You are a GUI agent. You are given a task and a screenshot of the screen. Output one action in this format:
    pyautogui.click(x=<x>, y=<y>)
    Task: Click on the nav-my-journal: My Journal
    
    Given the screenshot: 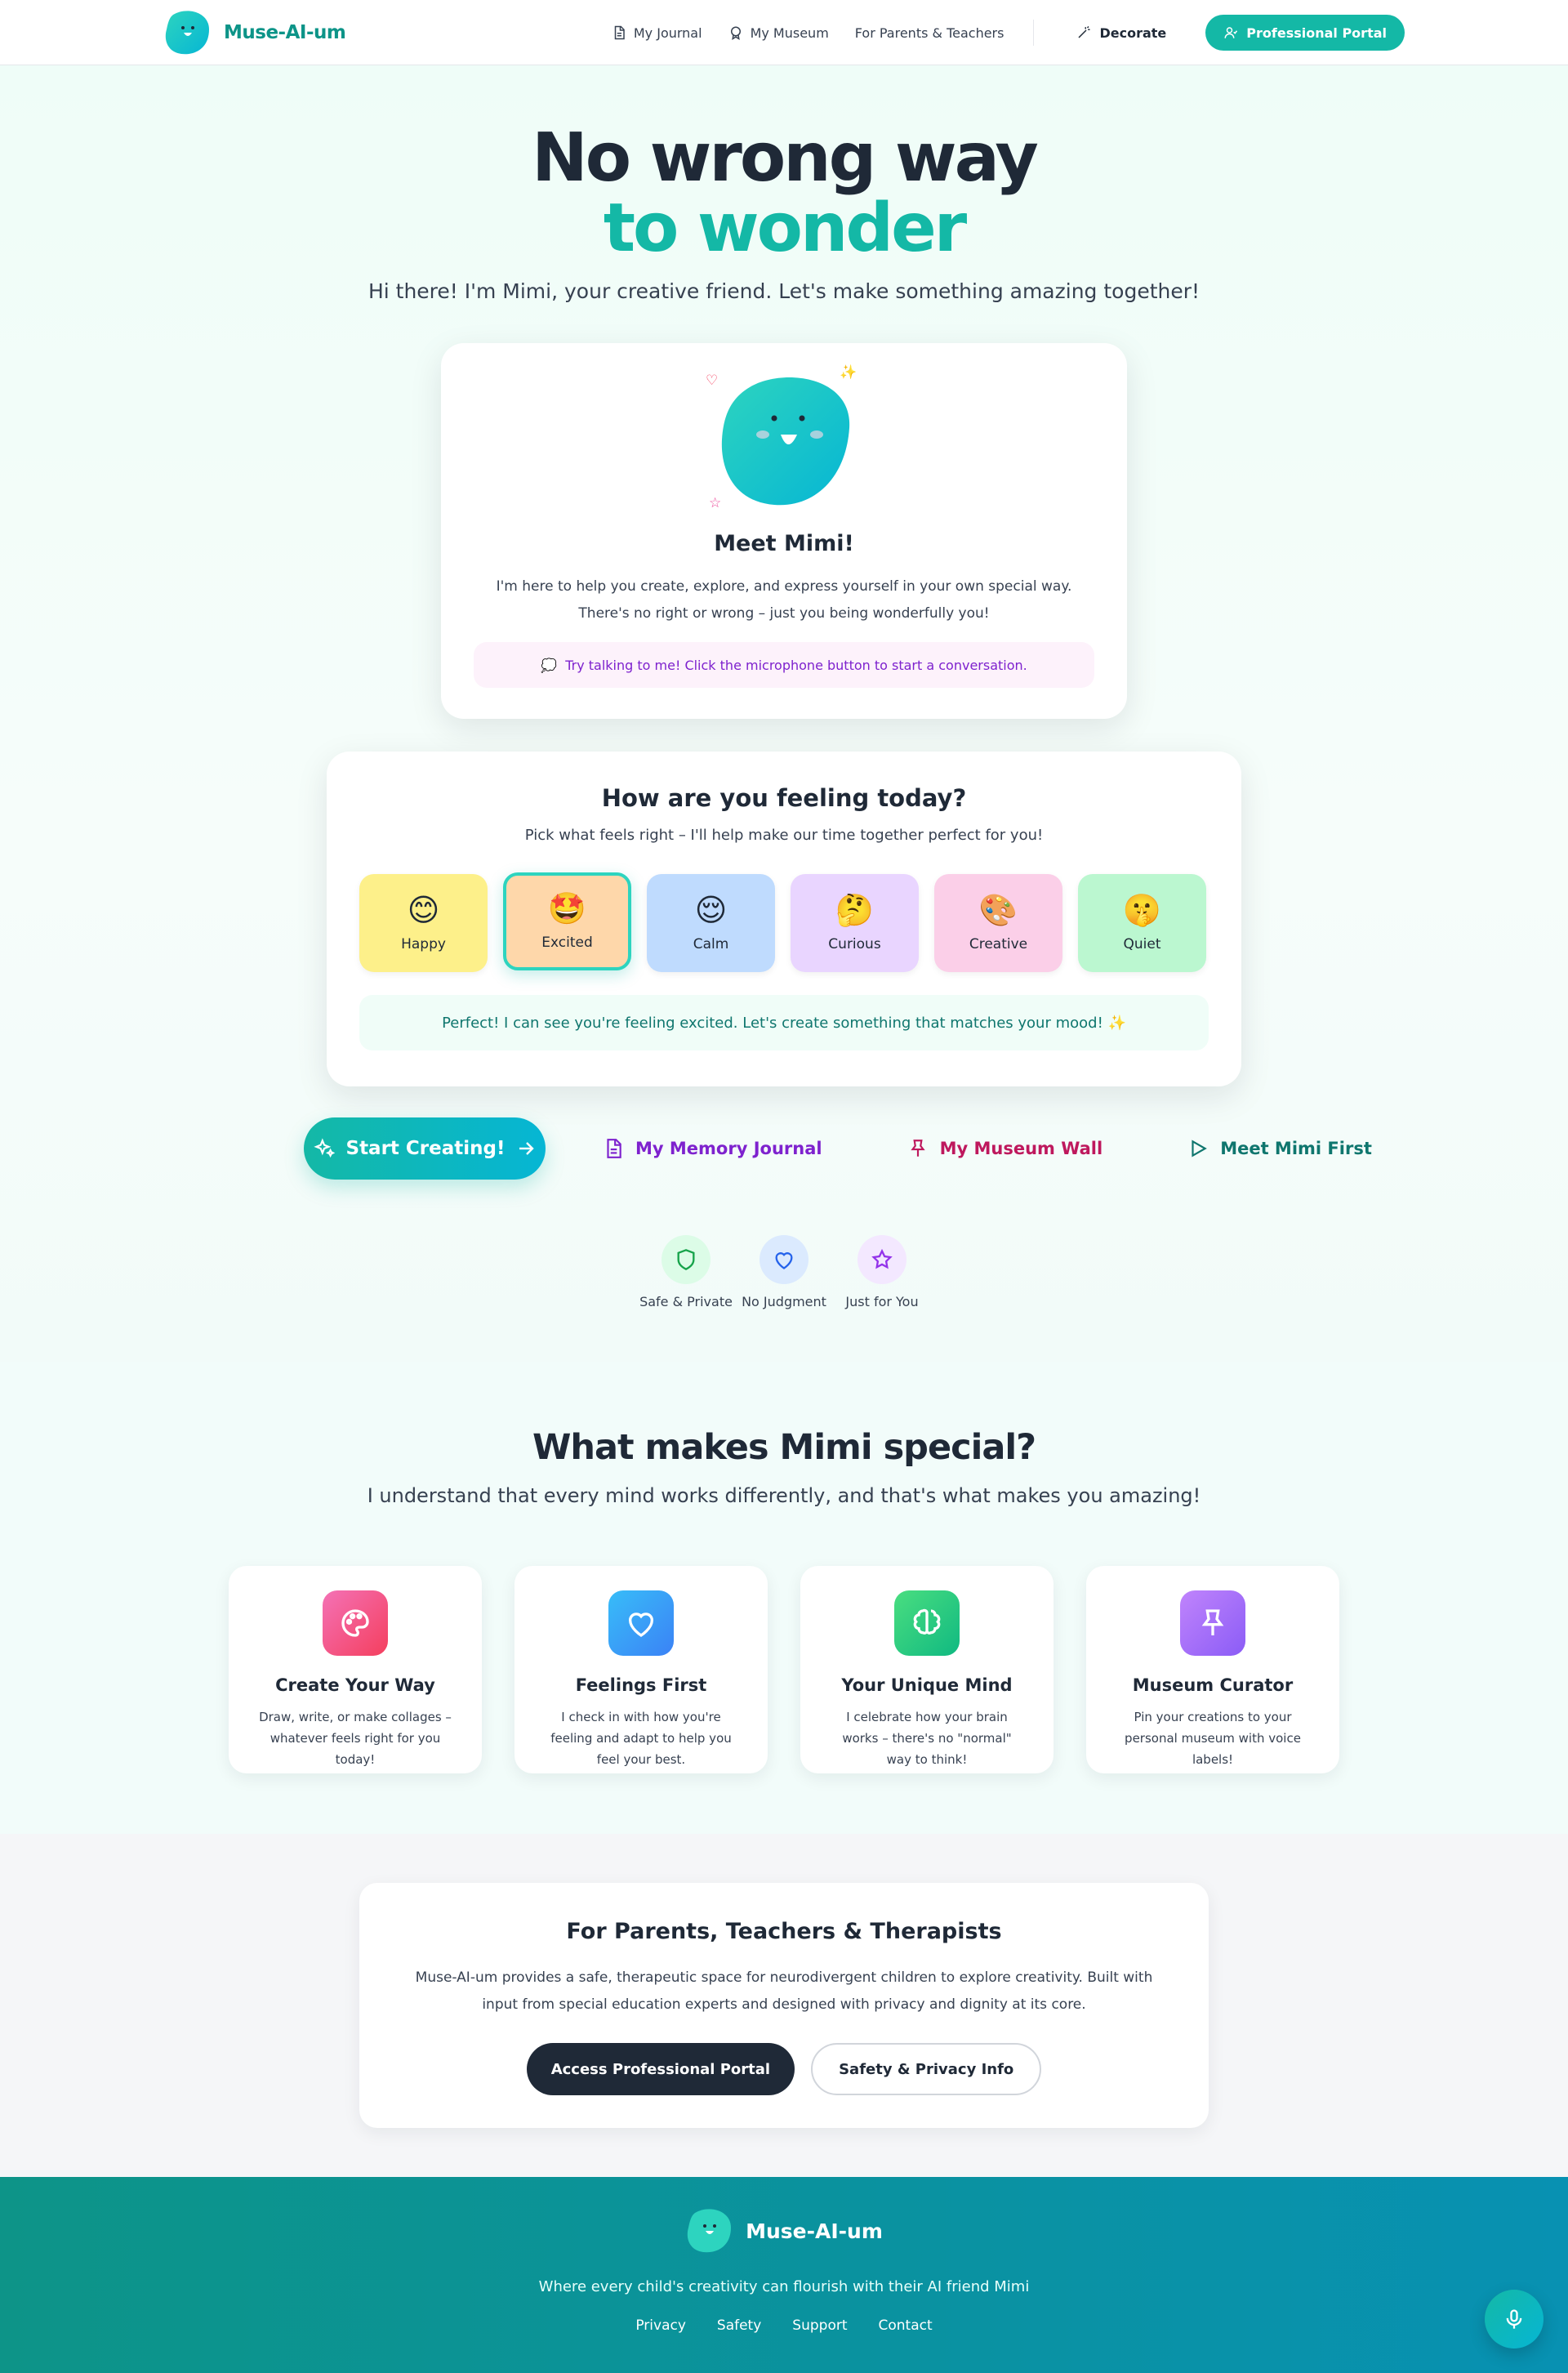 What is the action you would take?
    pyautogui.click(x=657, y=33)
    